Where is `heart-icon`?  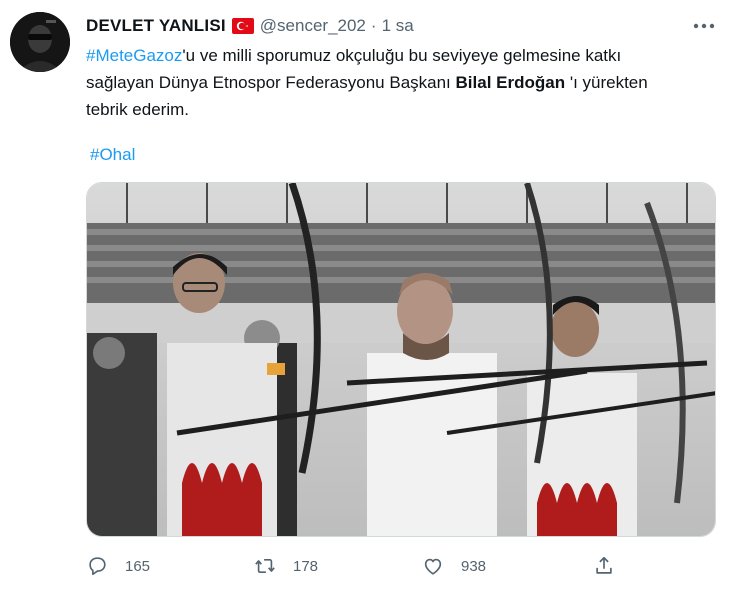
heart-icon is located at coordinates (433, 566).